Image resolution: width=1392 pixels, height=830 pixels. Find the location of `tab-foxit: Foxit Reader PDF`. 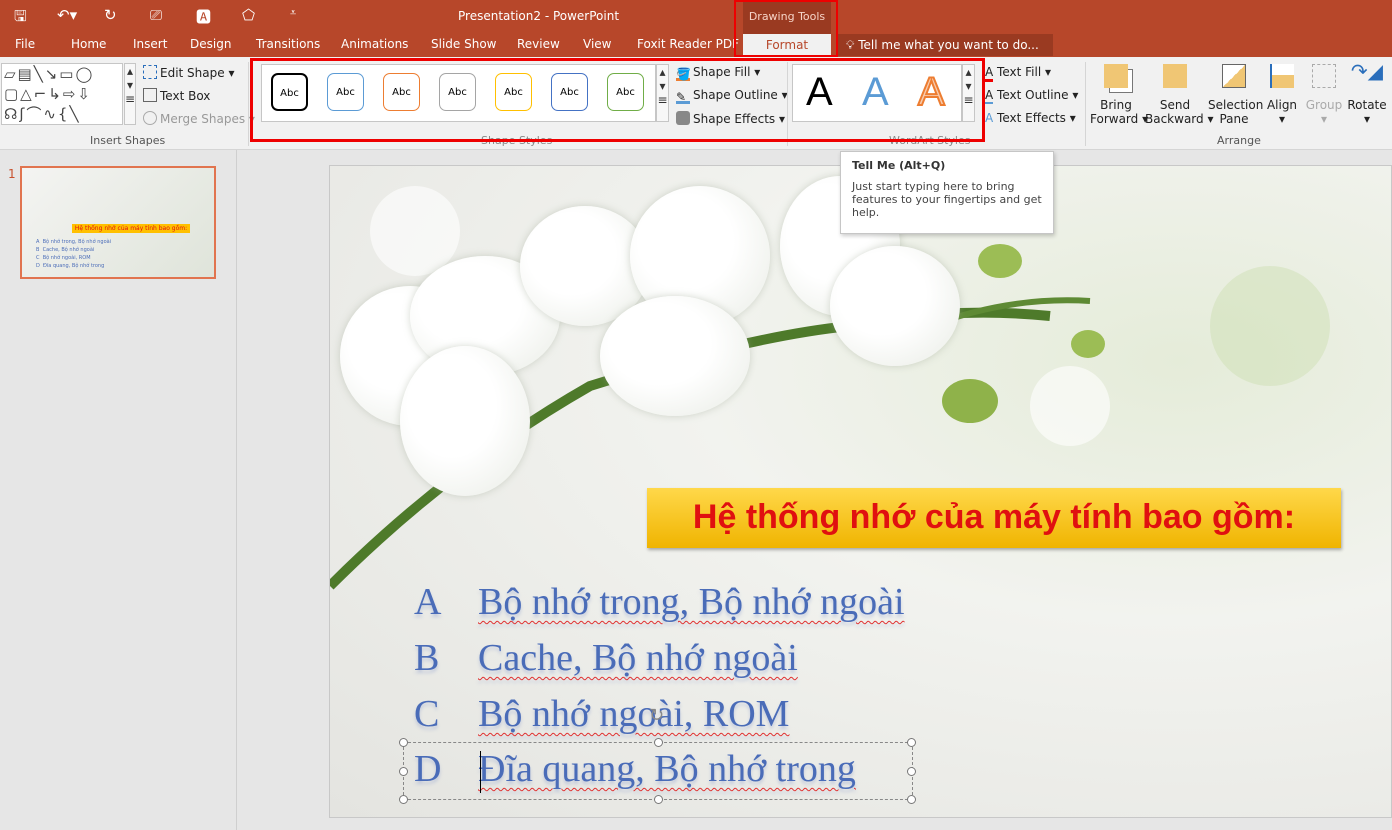

tab-foxit: Foxit Reader PDF is located at coordinates (688, 44).